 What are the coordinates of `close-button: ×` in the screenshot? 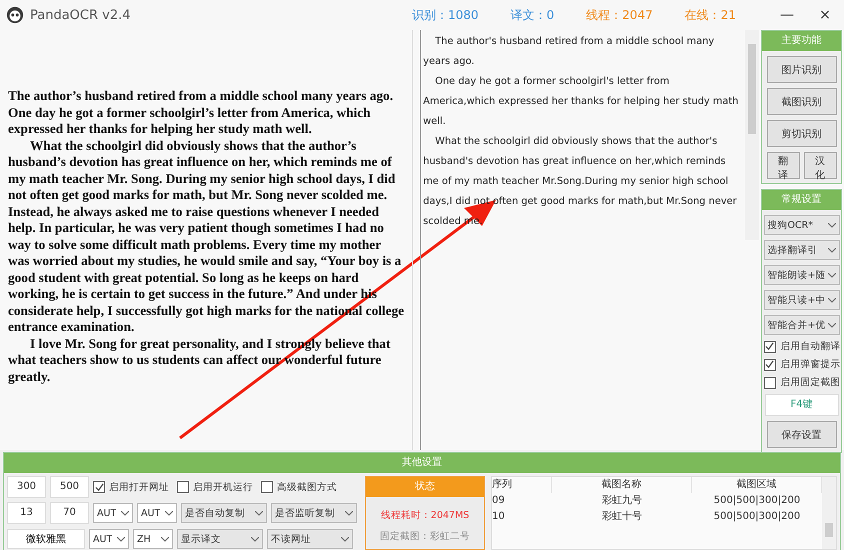 It's located at (825, 15).